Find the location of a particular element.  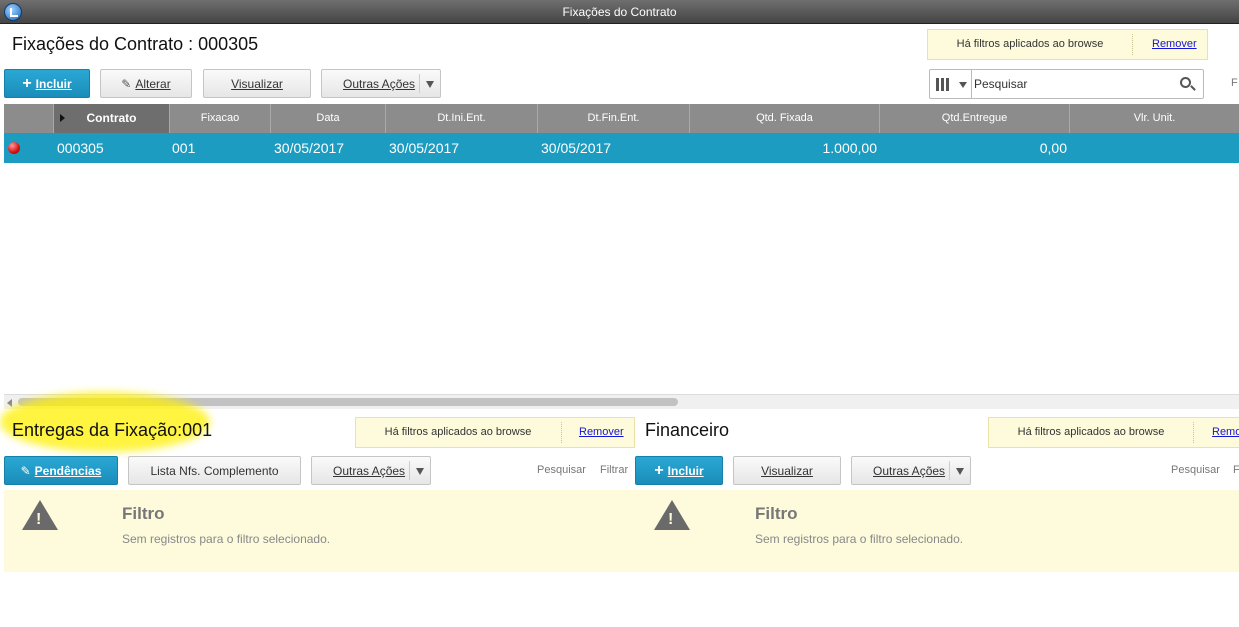

pendencias-button-label: Pendências is located at coordinates (68, 470).